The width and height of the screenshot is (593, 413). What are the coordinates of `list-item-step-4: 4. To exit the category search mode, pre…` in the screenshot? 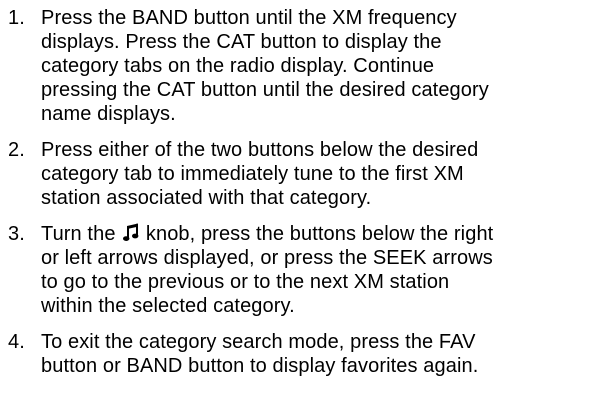 It's located at (298, 354).